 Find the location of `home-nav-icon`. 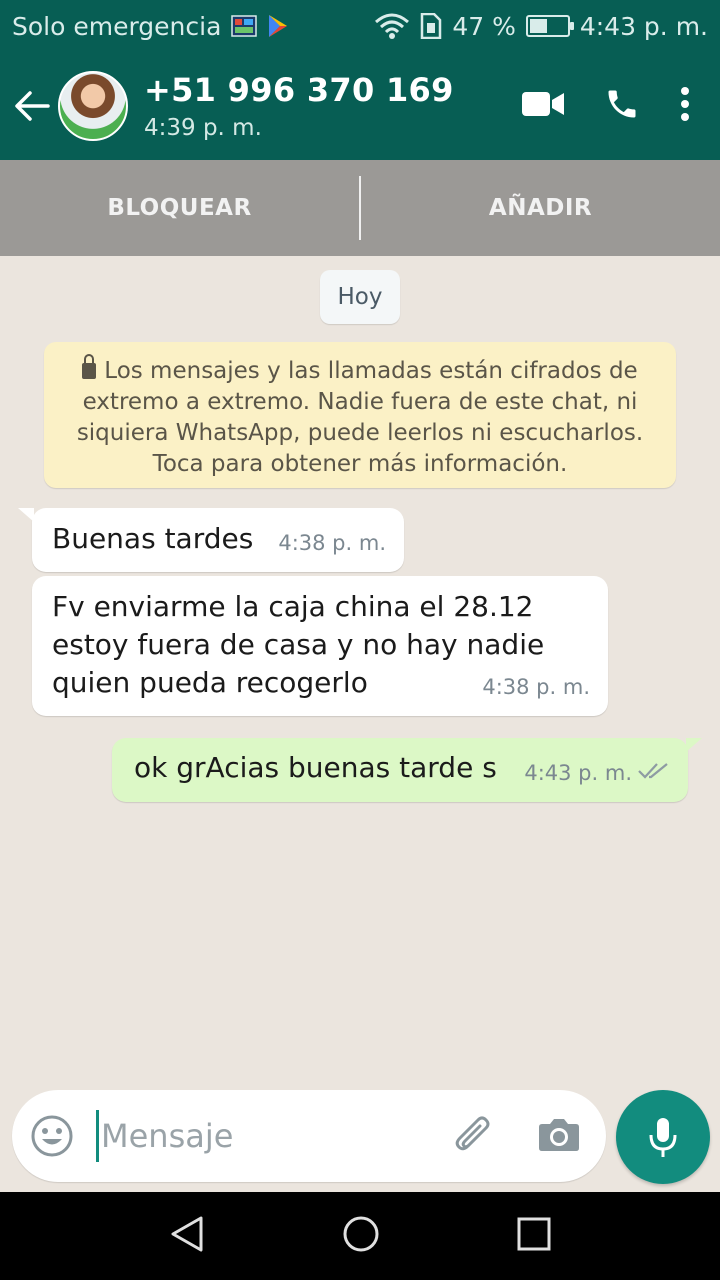

home-nav-icon is located at coordinates (361, 1236).